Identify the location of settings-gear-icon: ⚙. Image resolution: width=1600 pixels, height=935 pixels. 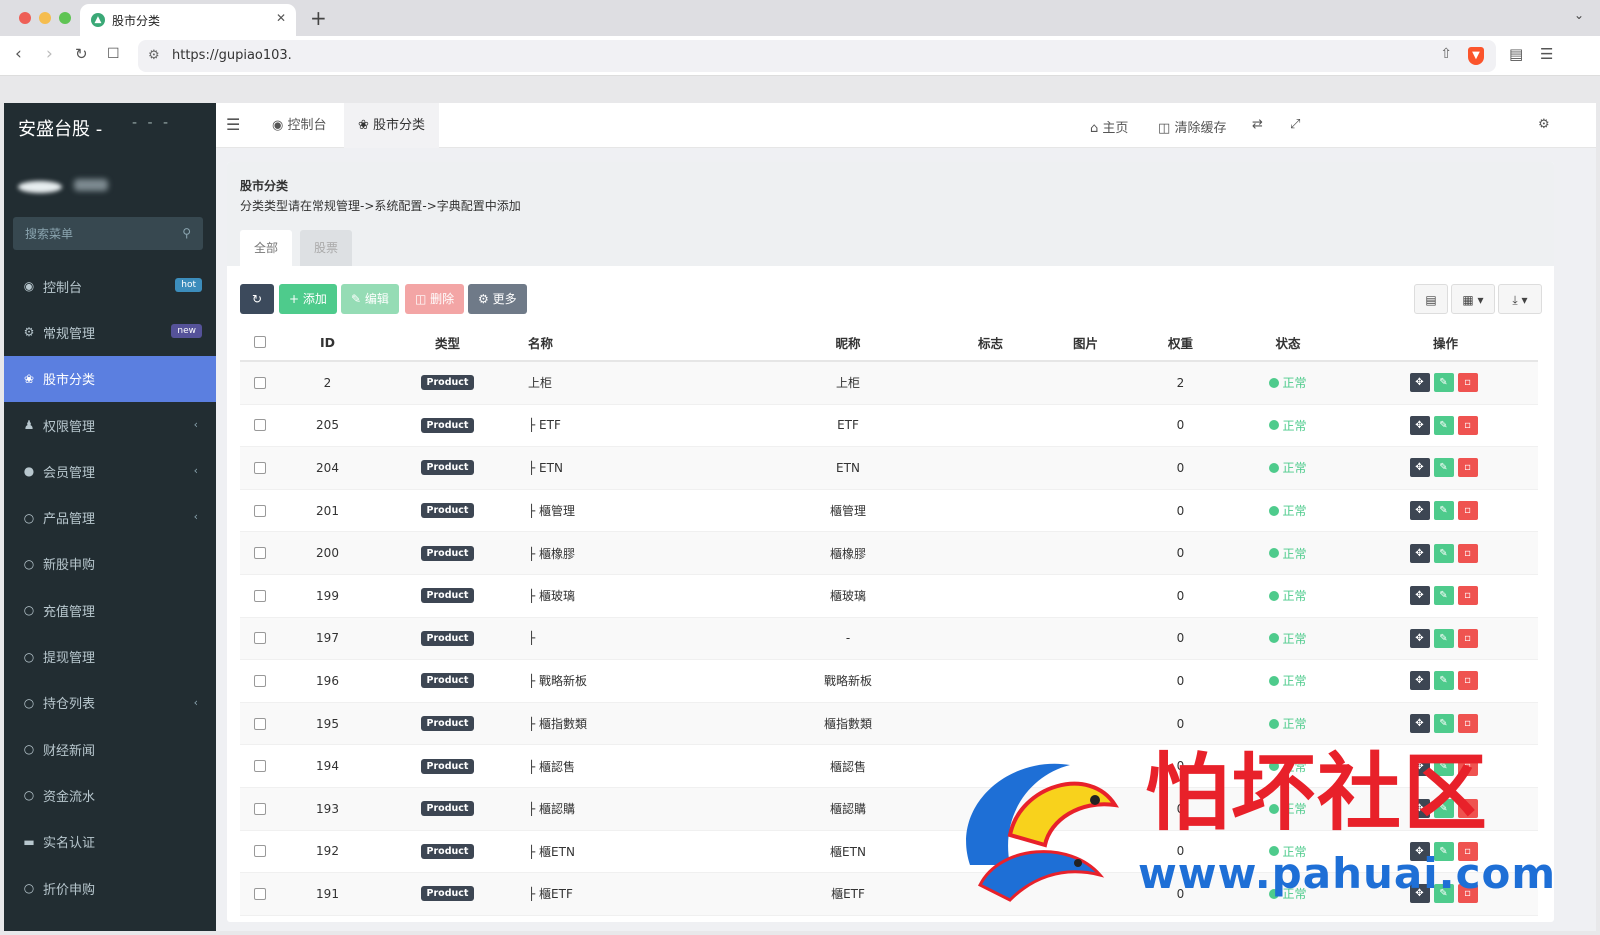
(1544, 124).